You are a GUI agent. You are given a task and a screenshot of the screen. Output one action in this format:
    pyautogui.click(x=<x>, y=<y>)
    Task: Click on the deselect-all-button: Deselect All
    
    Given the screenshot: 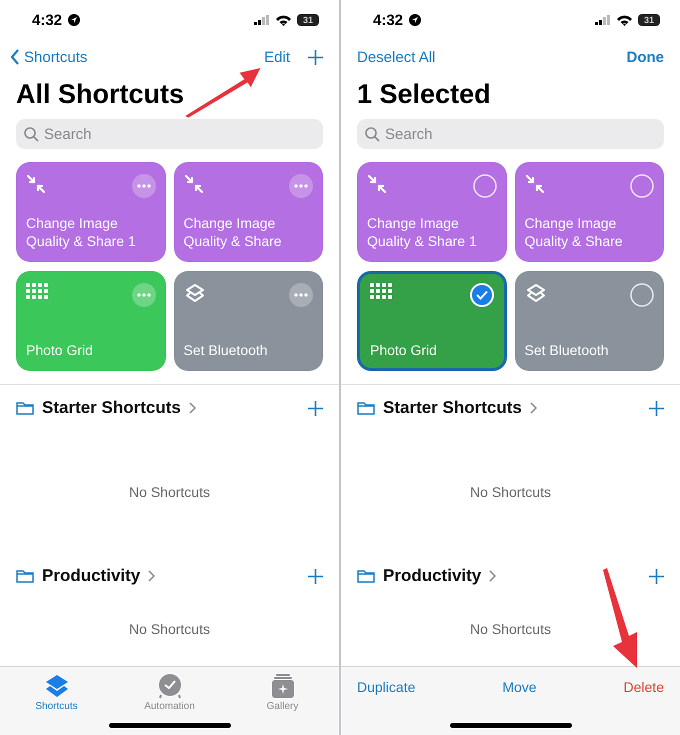 What is the action you would take?
    pyautogui.click(x=396, y=57)
    